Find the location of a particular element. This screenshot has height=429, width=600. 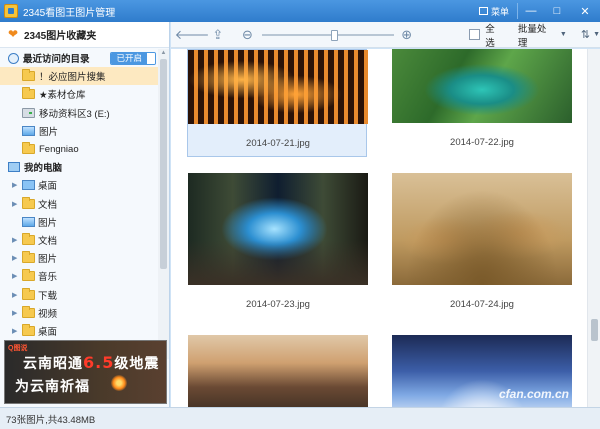

thumbnail-card: 2014-07-23.jpg is located at coordinates (278, 244).